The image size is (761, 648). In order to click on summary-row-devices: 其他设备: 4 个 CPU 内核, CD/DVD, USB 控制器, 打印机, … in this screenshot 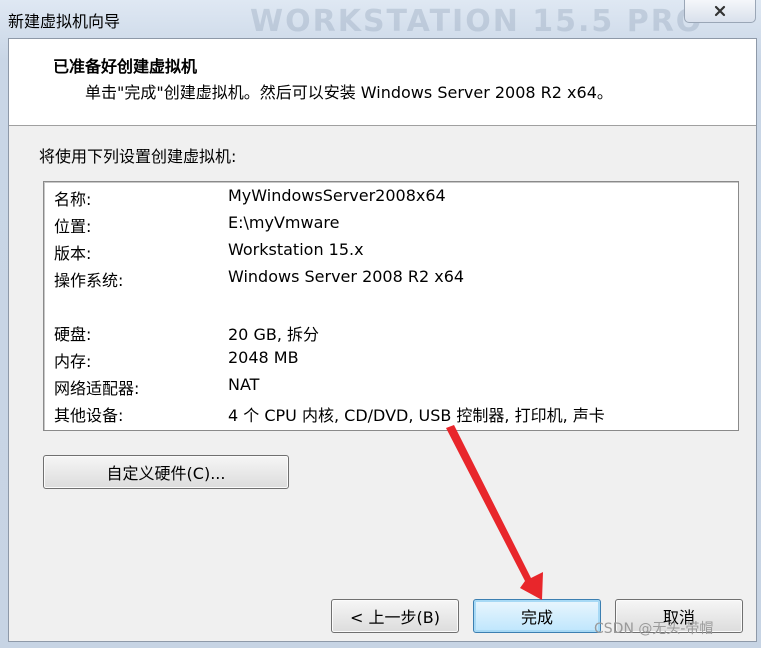, I will do `click(394, 415)`.